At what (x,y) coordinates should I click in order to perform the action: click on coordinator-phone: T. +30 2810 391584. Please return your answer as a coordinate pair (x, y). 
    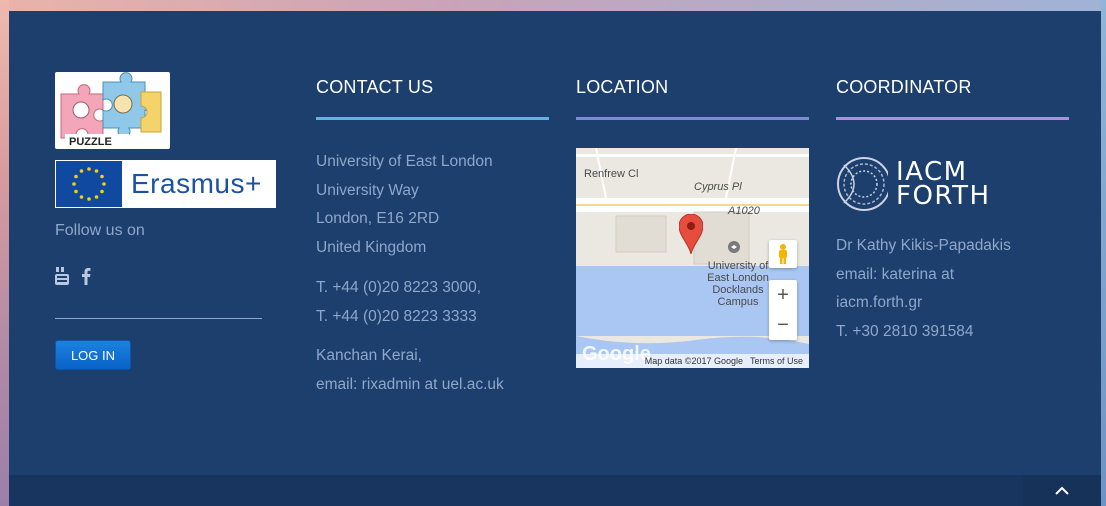
    Looking at the image, I should click on (905, 331).